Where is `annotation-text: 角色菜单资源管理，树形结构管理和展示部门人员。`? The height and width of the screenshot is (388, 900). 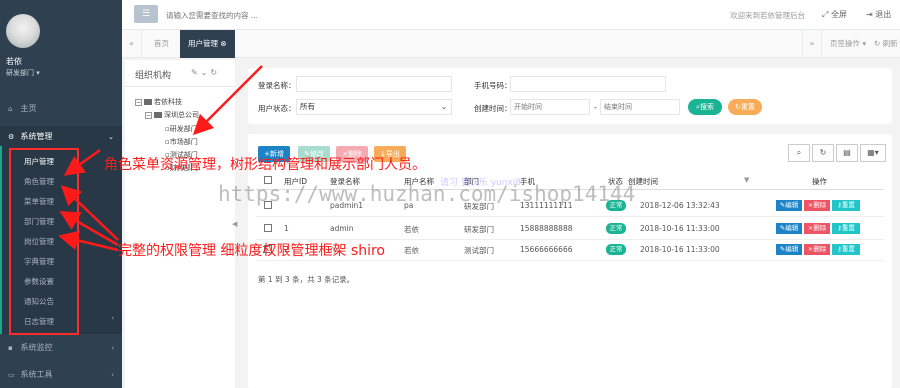
annotation-text: 角色菜单资源管理，树形结构管理和展示部门人员。 is located at coordinates (265, 165).